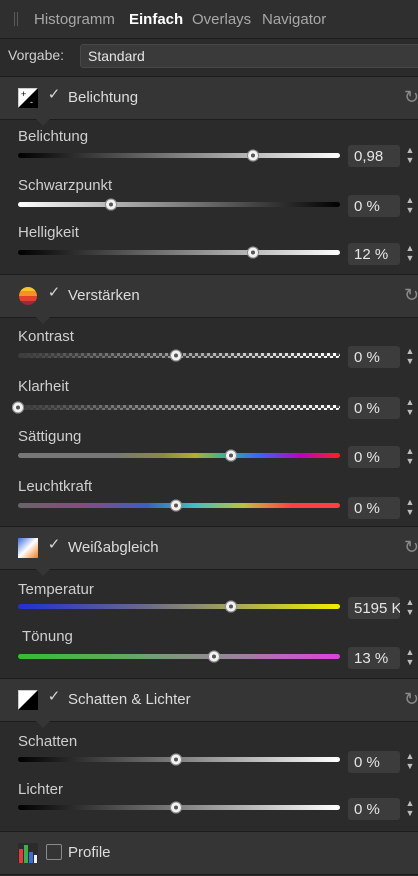 The width and height of the screenshot is (418, 876). I want to click on value-field-kontrast: 0 %, so click(374, 357).